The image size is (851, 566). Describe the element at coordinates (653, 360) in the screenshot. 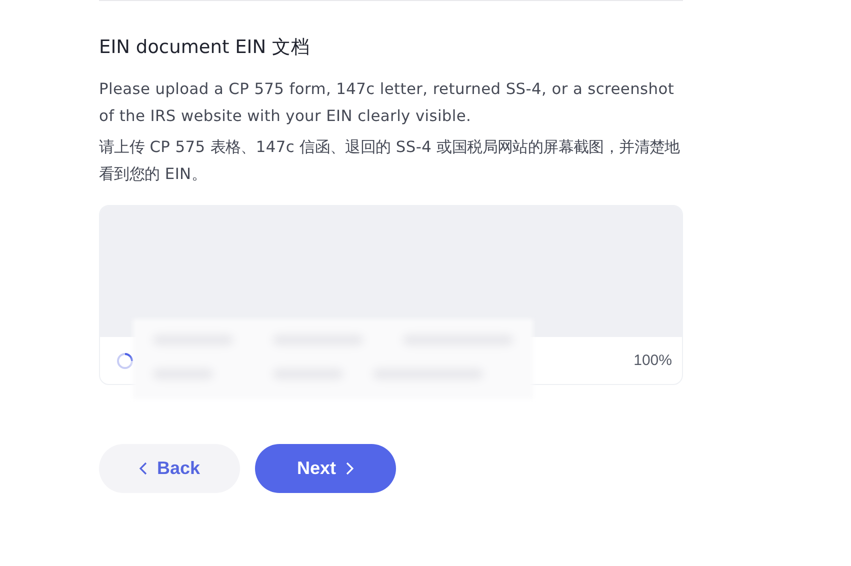

I see `progress-percent: 100%` at that location.